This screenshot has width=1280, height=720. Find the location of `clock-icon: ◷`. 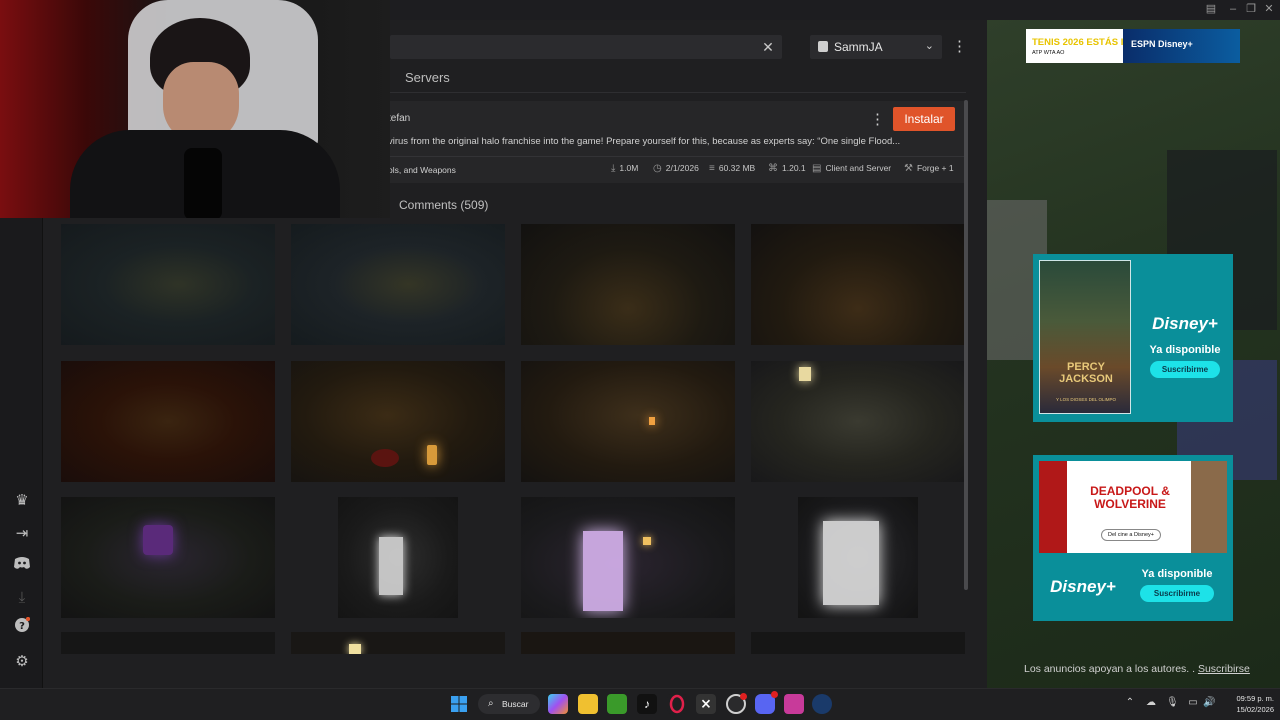

clock-icon: ◷ is located at coordinates (657, 168).